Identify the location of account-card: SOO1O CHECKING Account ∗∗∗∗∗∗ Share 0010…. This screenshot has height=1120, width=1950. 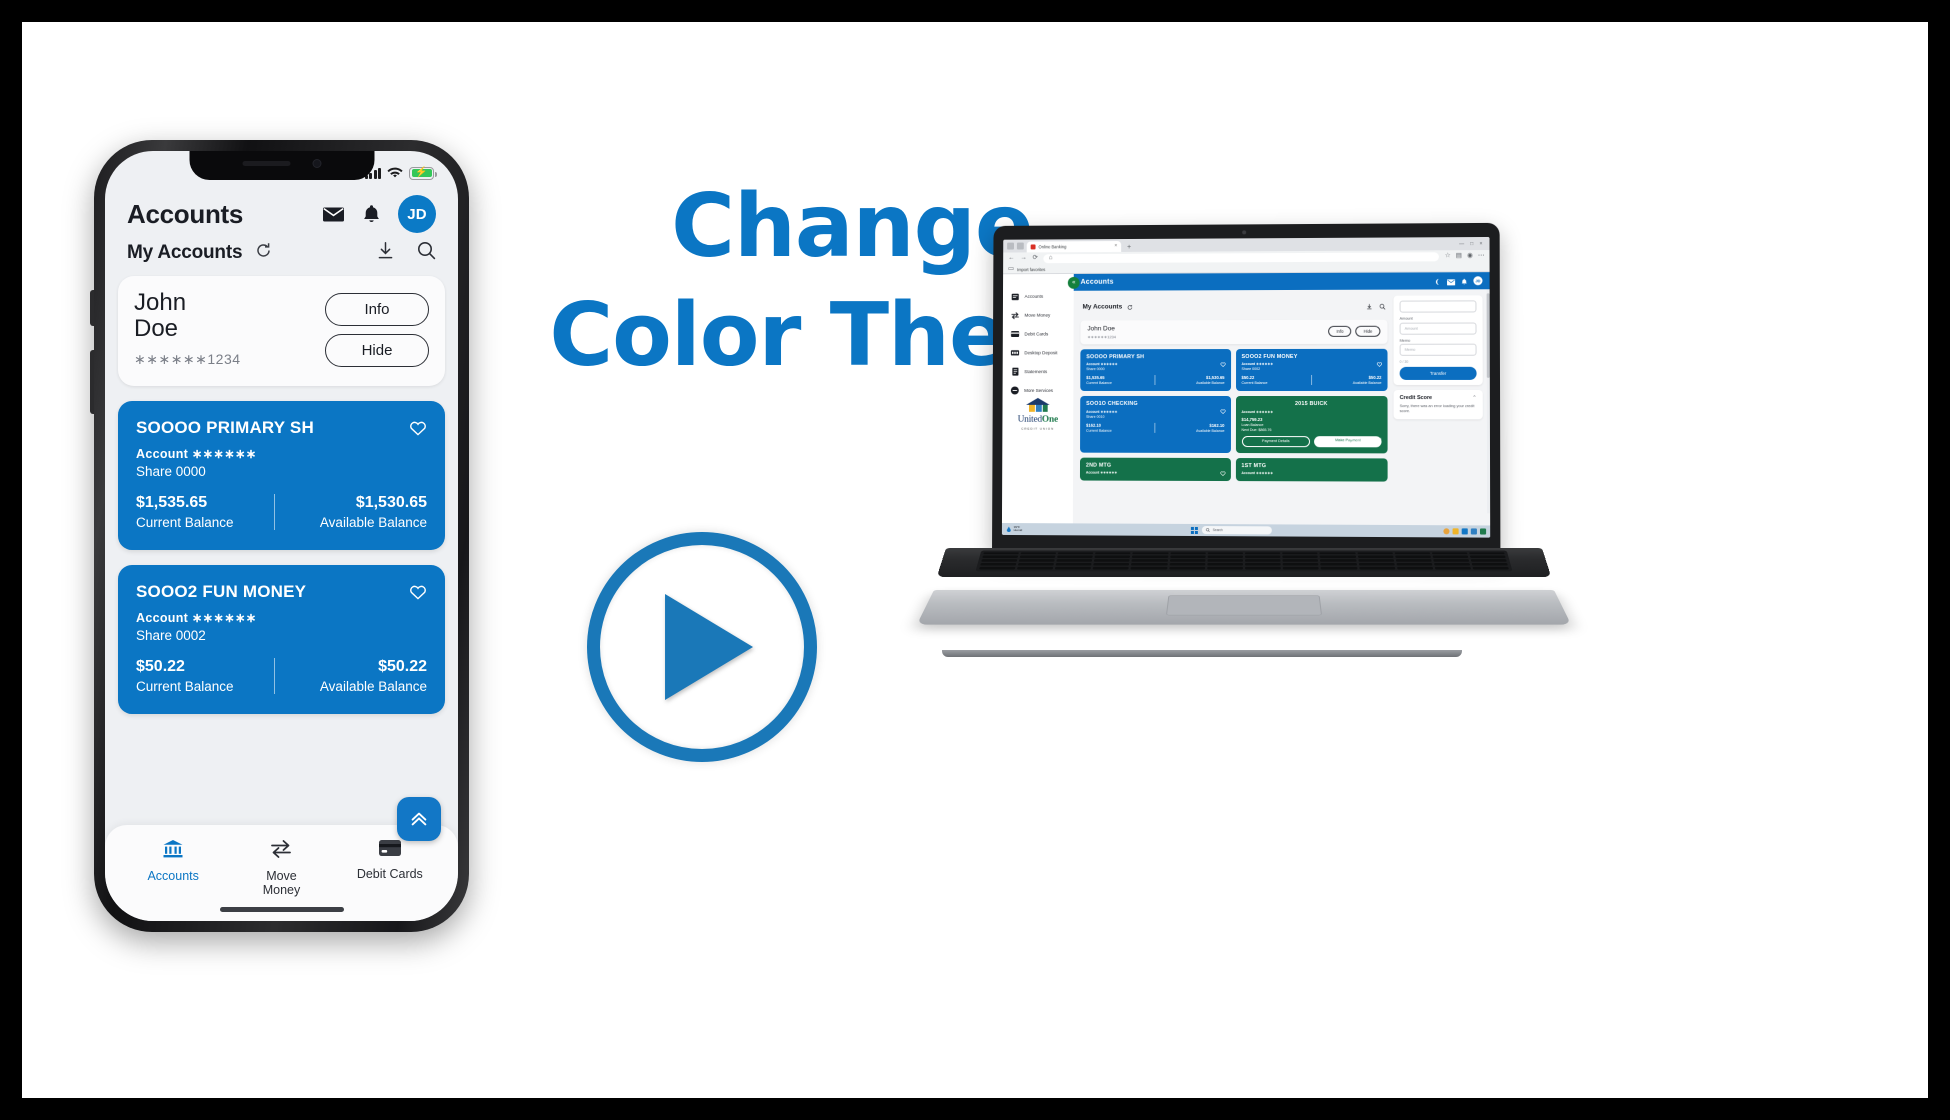
(1155, 424).